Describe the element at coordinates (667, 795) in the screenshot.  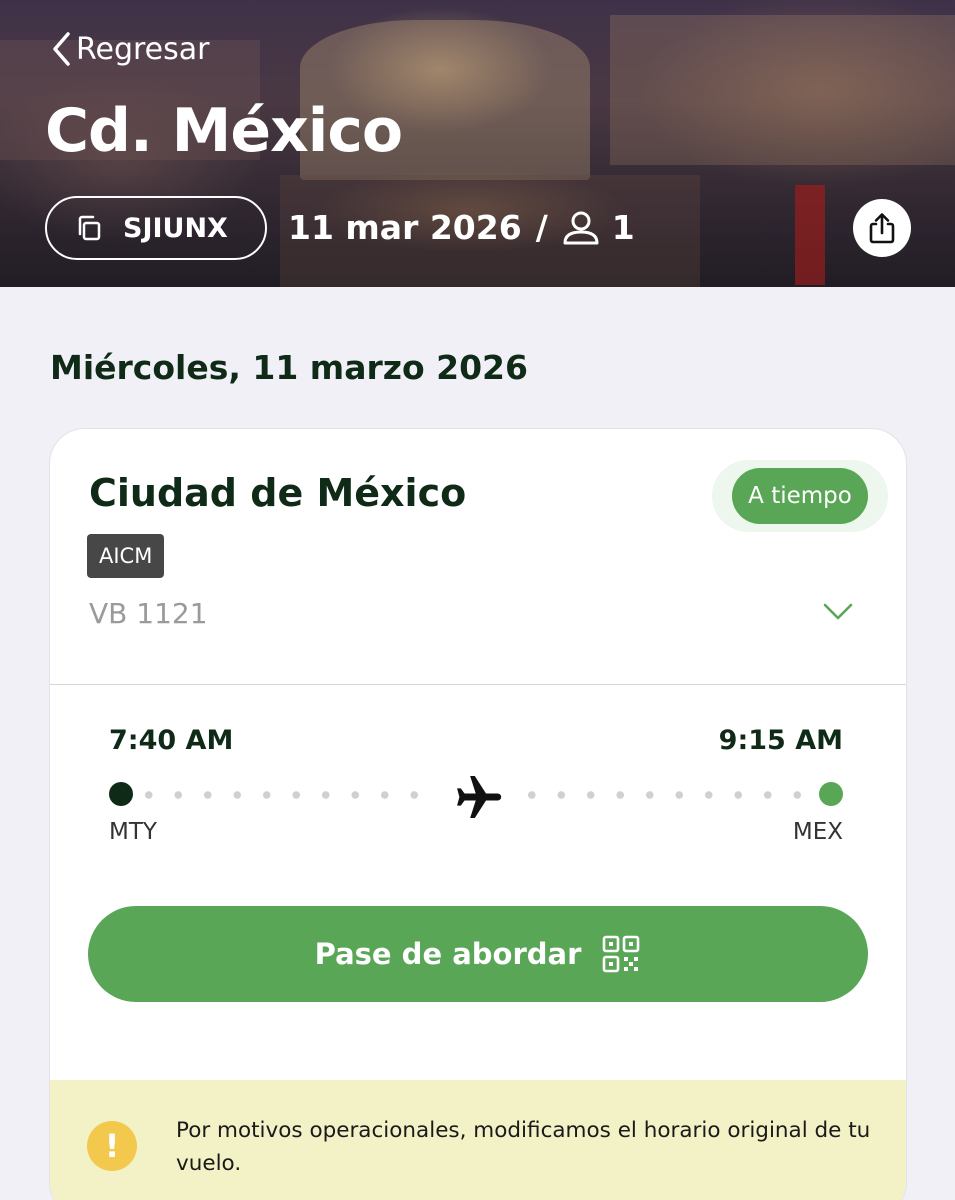
I see `route-dots-right` at that location.